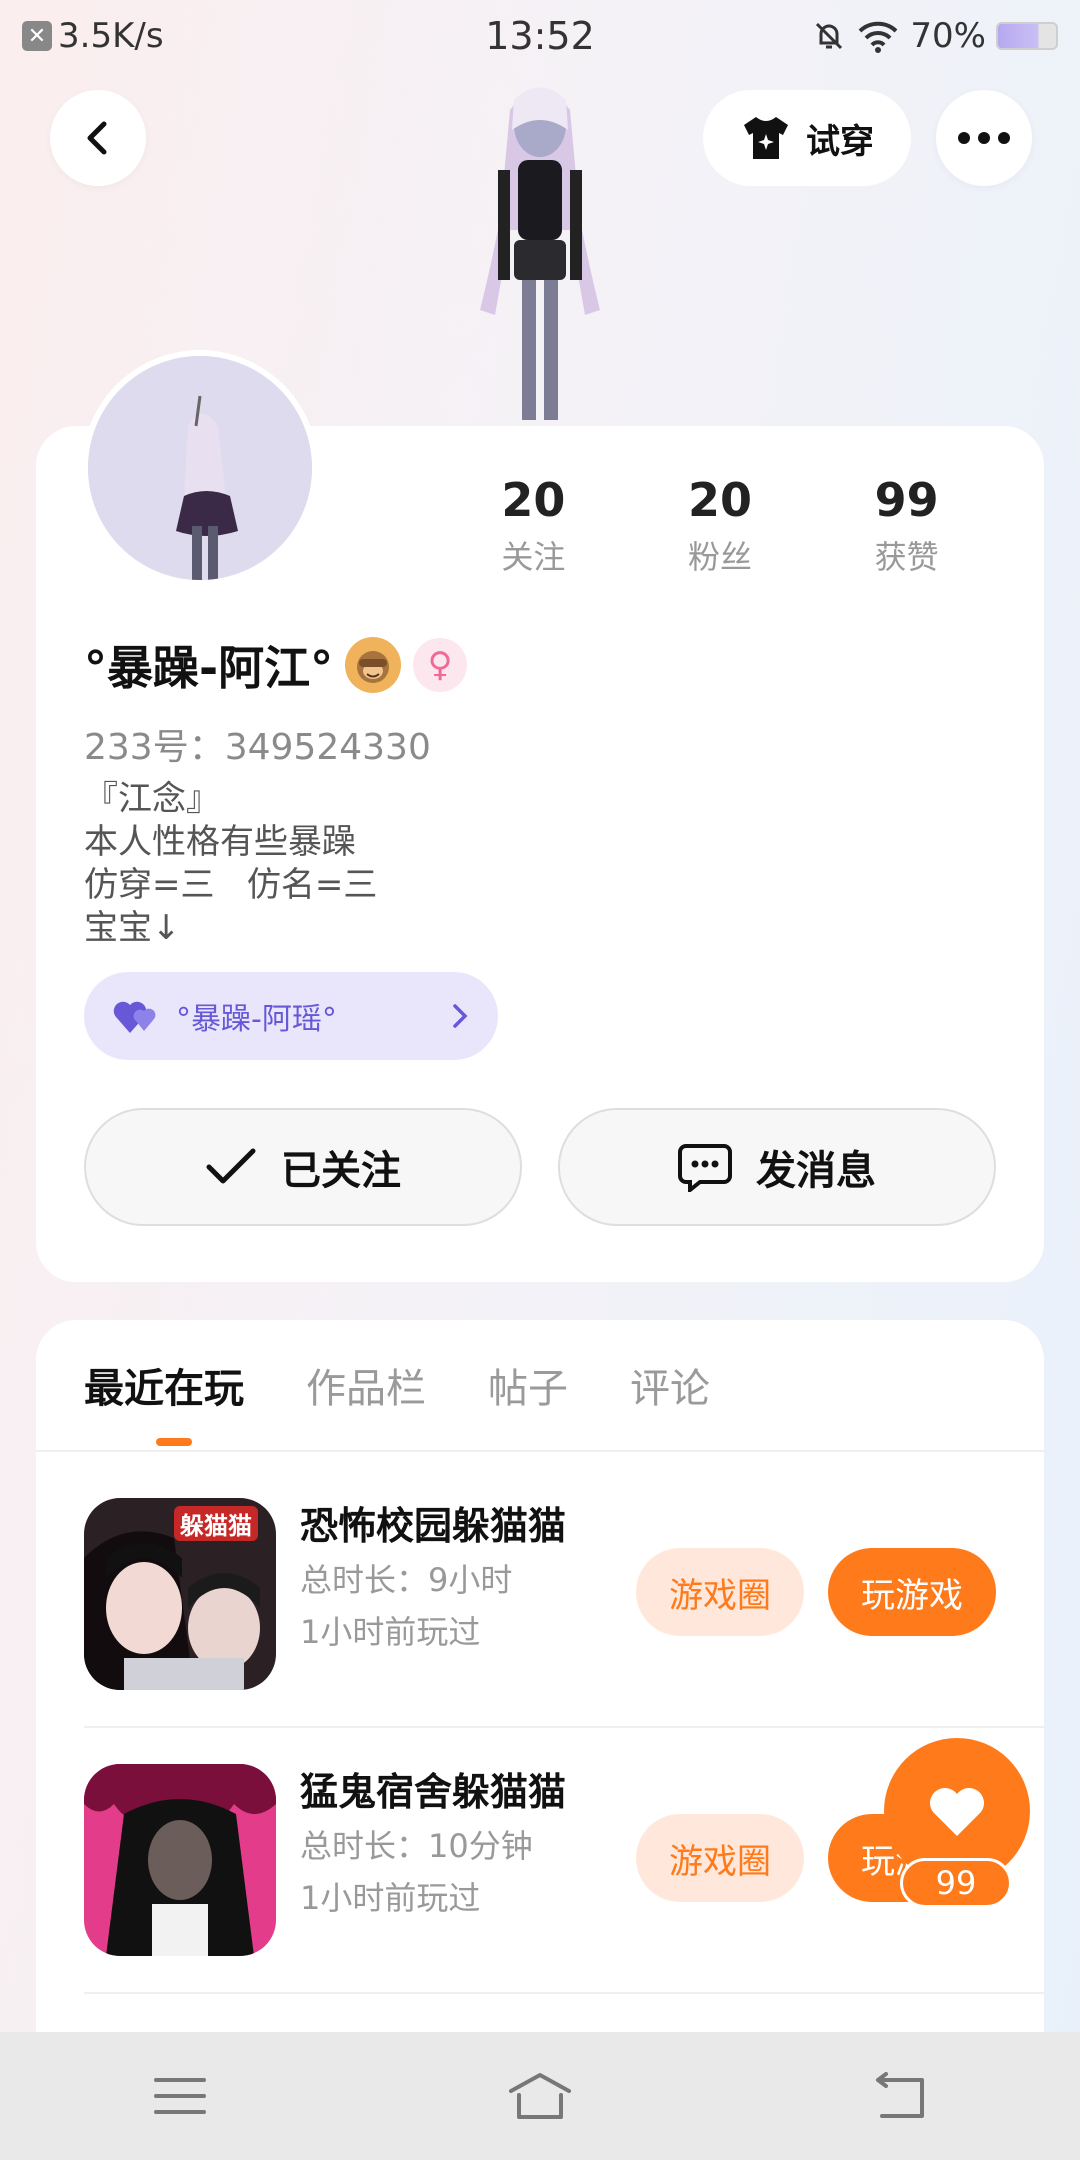 The height and width of the screenshot is (2160, 1080). I want to click on stat-likes: 99 获赞, so click(906, 524).